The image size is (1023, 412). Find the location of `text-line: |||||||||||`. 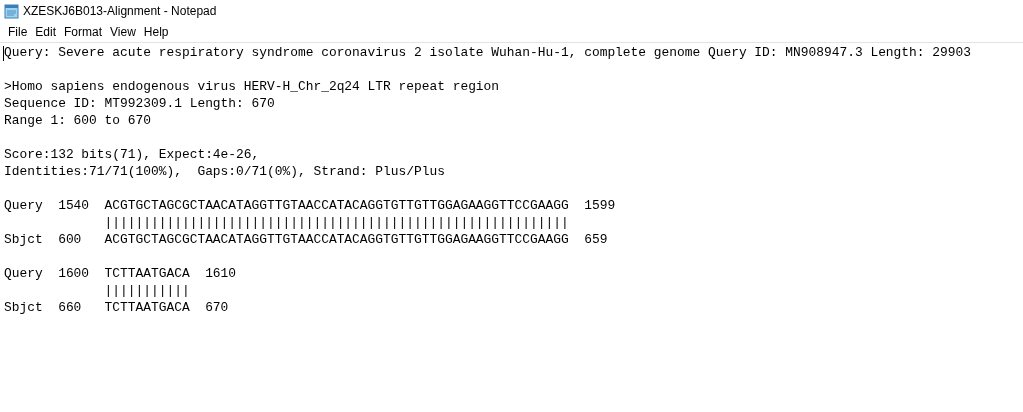

text-line: ||||||||||| is located at coordinates (147, 290).